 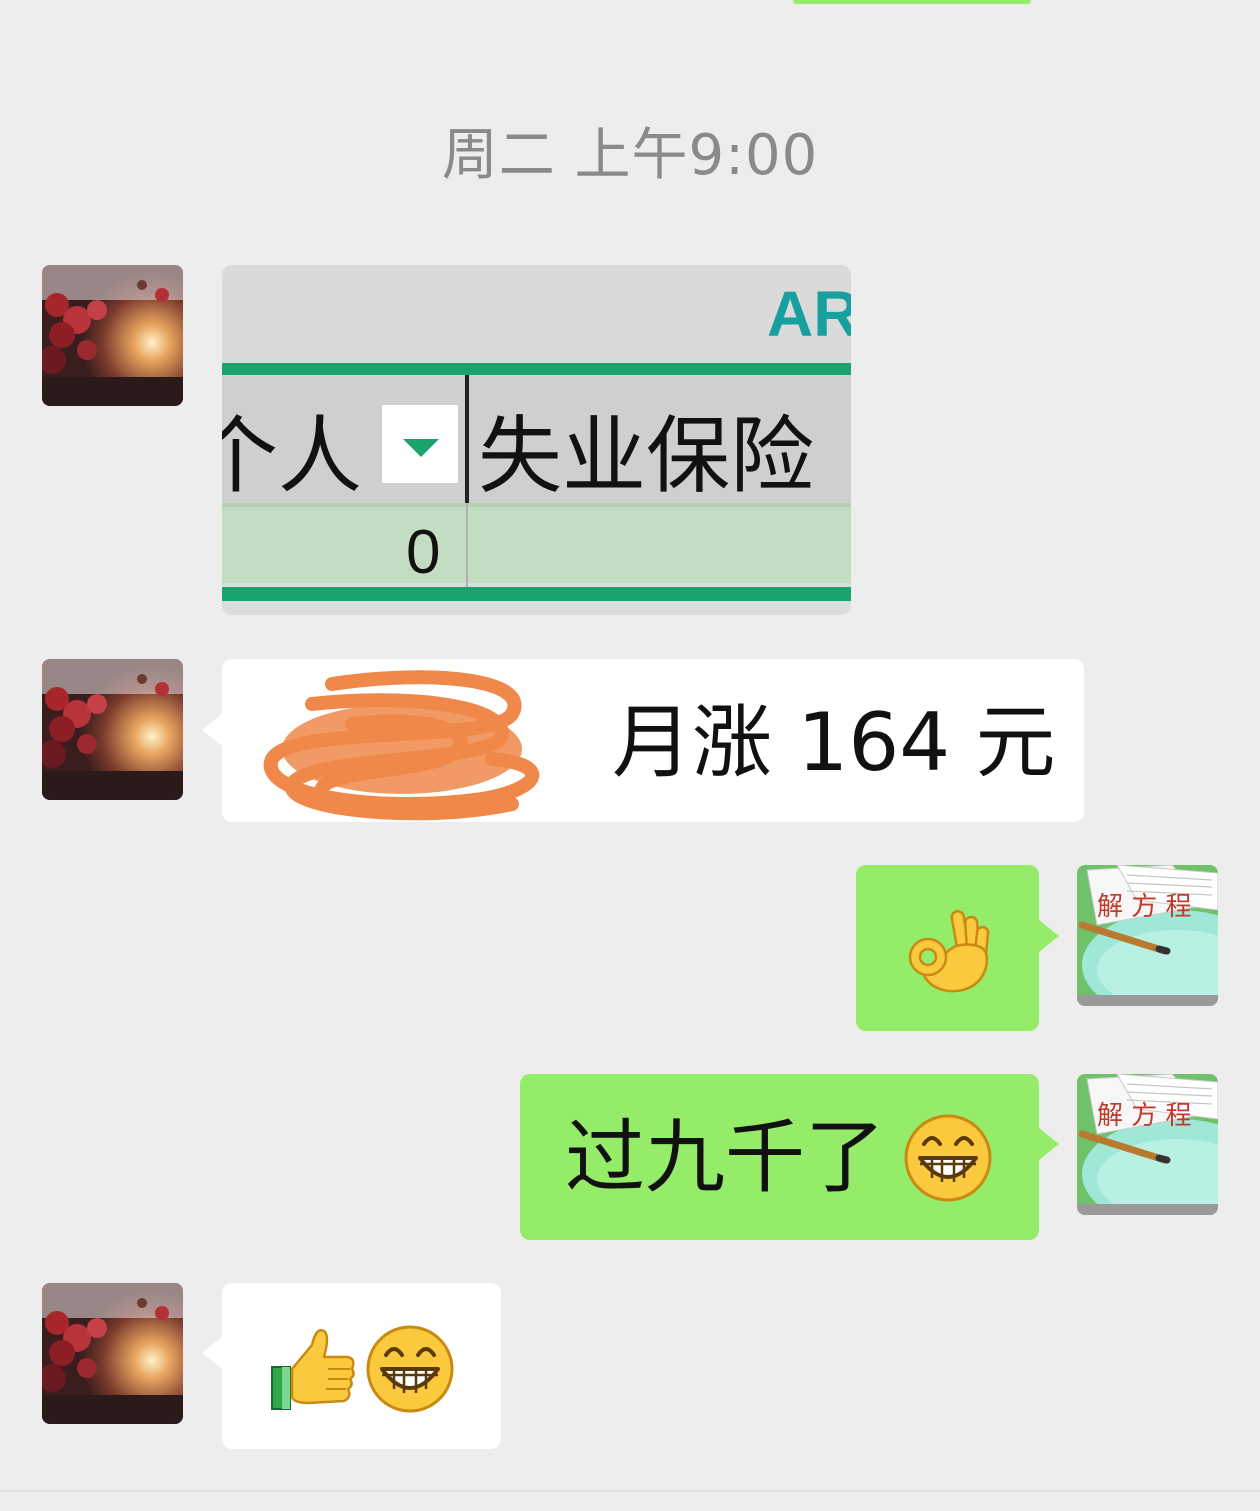 What do you see at coordinates (536, 505) in the screenshot?
I see `row-divider` at bounding box center [536, 505].